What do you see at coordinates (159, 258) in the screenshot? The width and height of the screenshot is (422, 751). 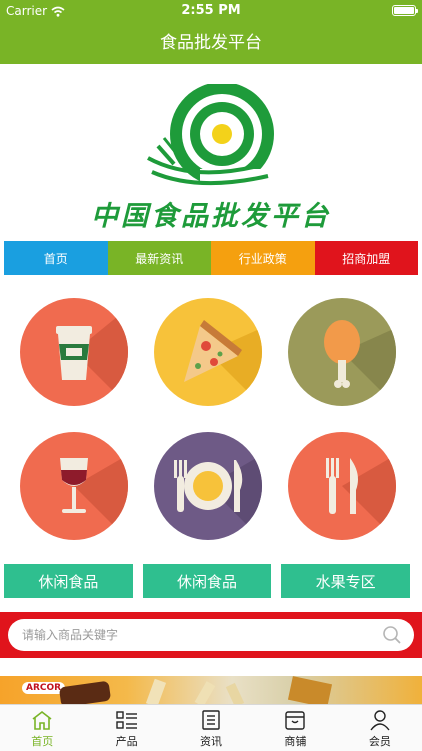 I see `tab-latest-news: 最新资讯` at bounding box center [159, 258].